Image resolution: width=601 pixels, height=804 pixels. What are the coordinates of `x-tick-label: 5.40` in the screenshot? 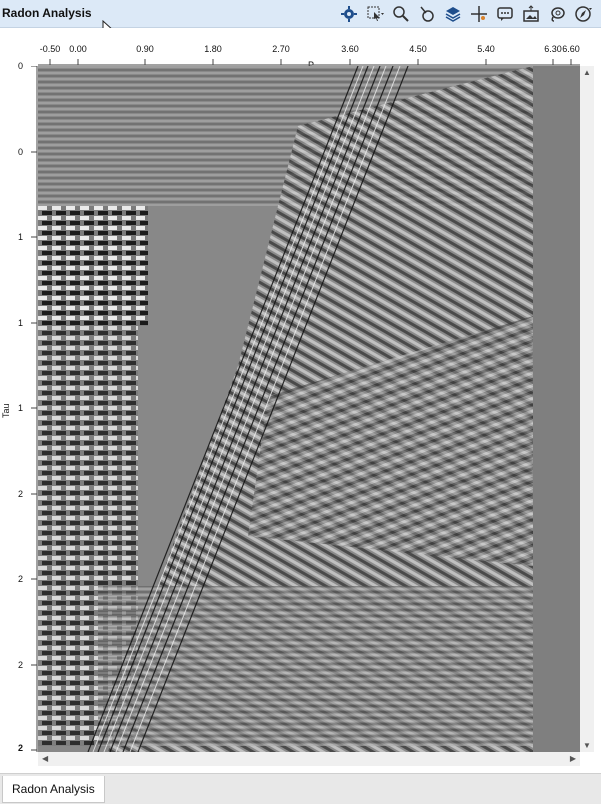 It's located at (486, 49).